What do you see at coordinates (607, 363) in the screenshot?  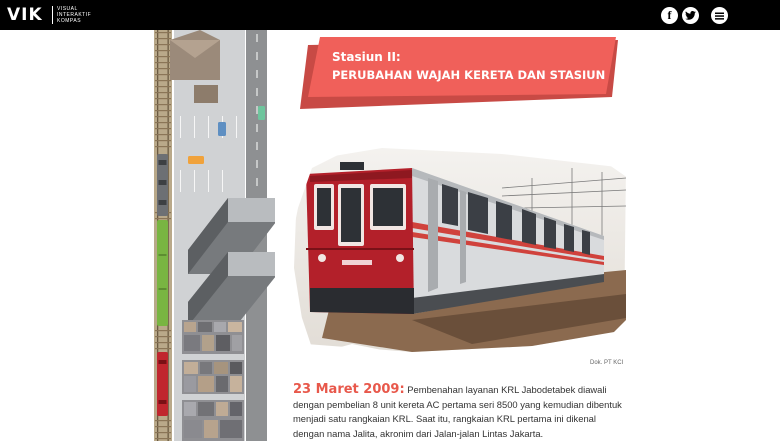 I see `photo-credit: Dok. PT KCI` at bounding box center [607, 363].